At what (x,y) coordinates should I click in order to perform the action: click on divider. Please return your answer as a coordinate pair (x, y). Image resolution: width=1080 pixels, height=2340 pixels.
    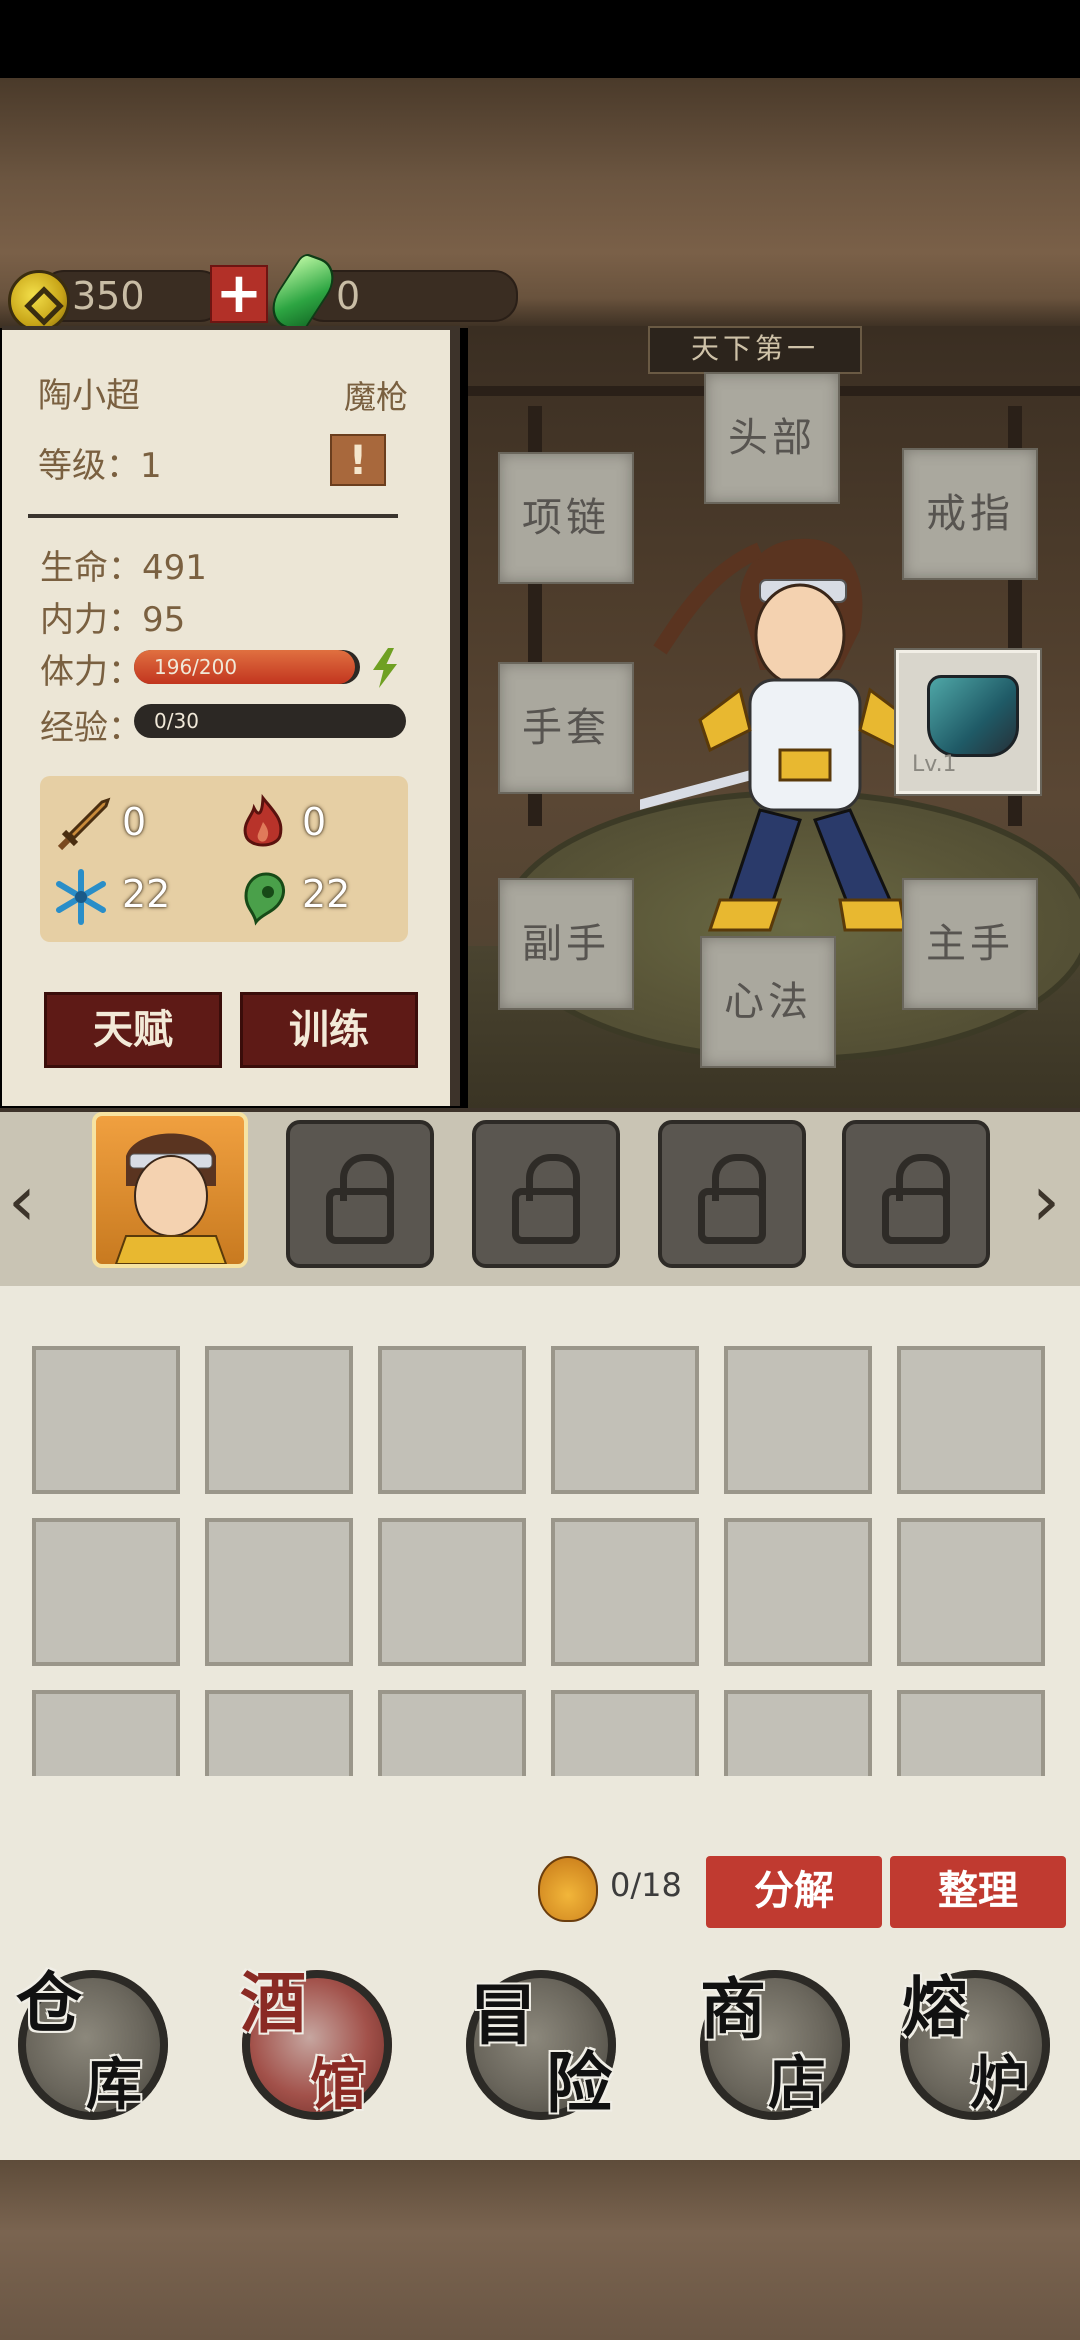
    Looking at the image, I should click on (213, 516).